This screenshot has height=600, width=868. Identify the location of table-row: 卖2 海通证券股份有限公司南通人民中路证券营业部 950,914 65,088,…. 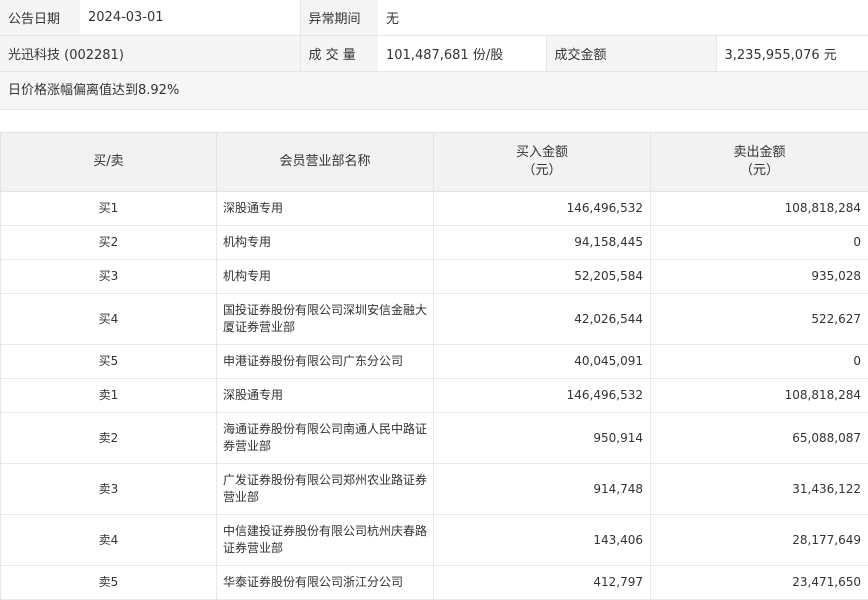
(434, 438).